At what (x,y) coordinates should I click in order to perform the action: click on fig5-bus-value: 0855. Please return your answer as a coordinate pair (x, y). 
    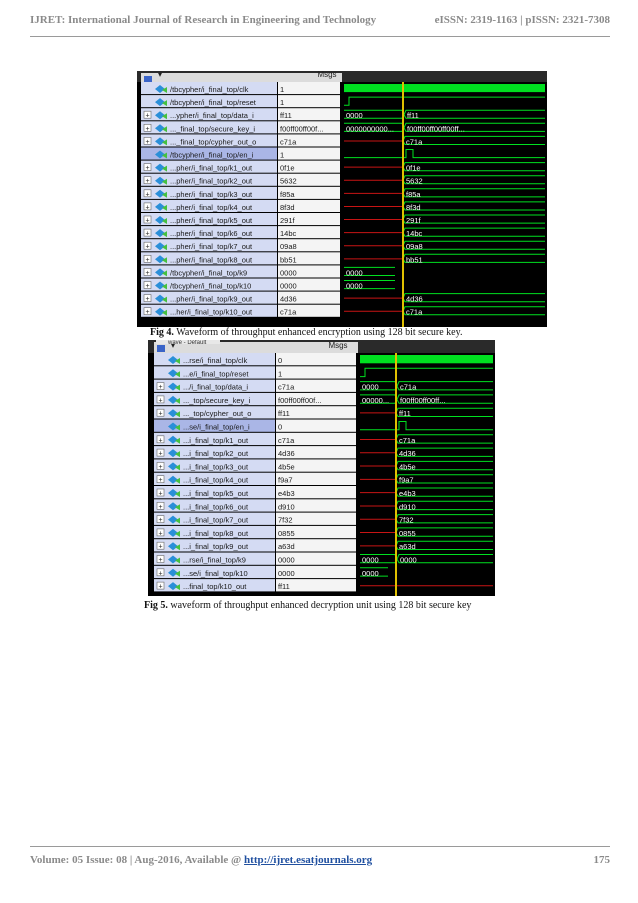
    Looking at the image, I should click on (407, 533).